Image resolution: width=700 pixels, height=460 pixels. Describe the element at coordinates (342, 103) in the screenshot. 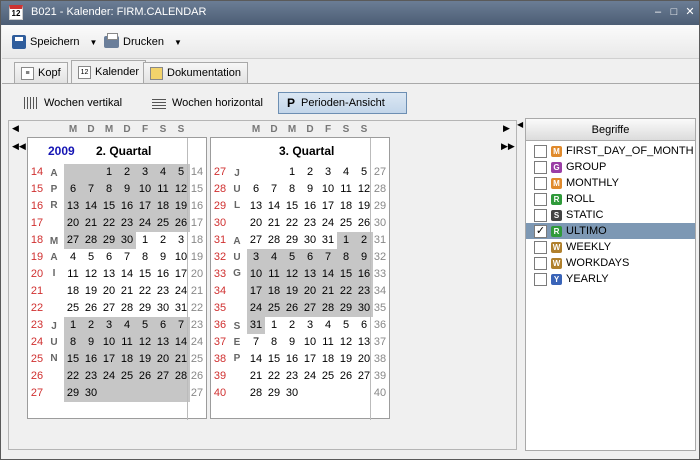

I see `period-view-button: P Perioden-Ansicht` at that location.